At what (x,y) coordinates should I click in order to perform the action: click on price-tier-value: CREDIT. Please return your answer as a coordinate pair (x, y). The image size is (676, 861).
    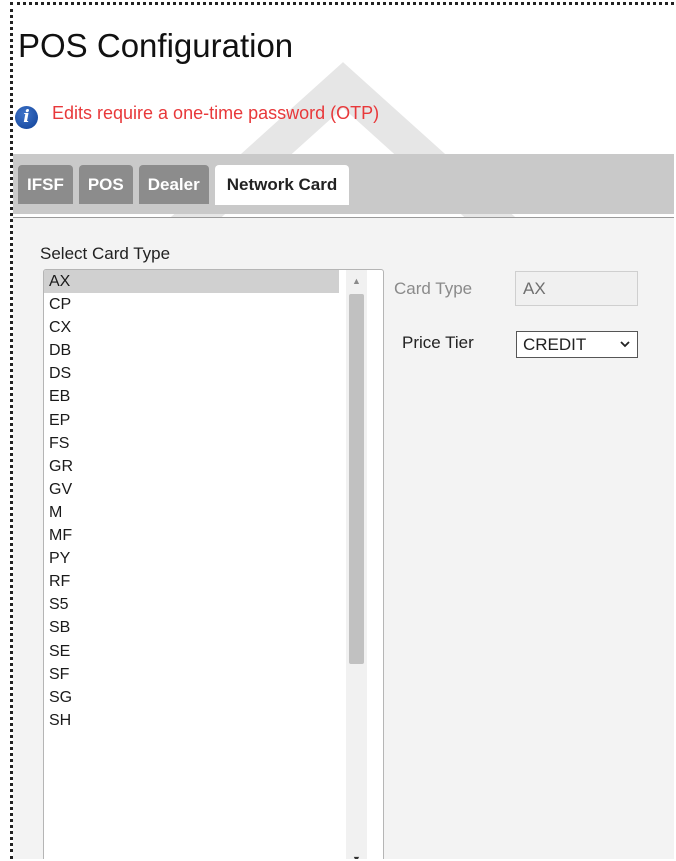
    Looking at the image, I should click on (555, 344).